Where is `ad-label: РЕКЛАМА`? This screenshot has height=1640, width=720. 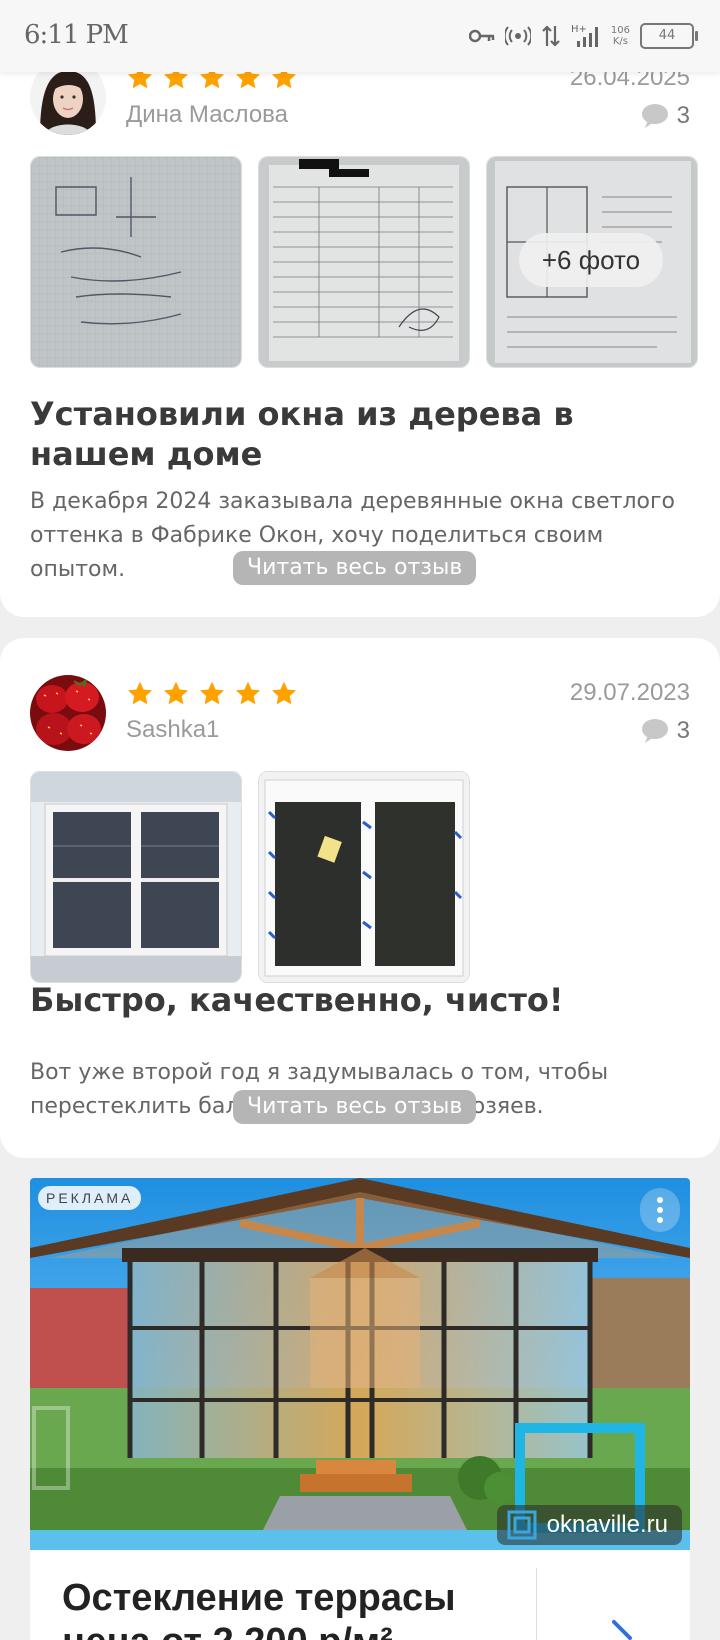
ad-label: РЕКЛАМА is located at coordinates (90, 1198).